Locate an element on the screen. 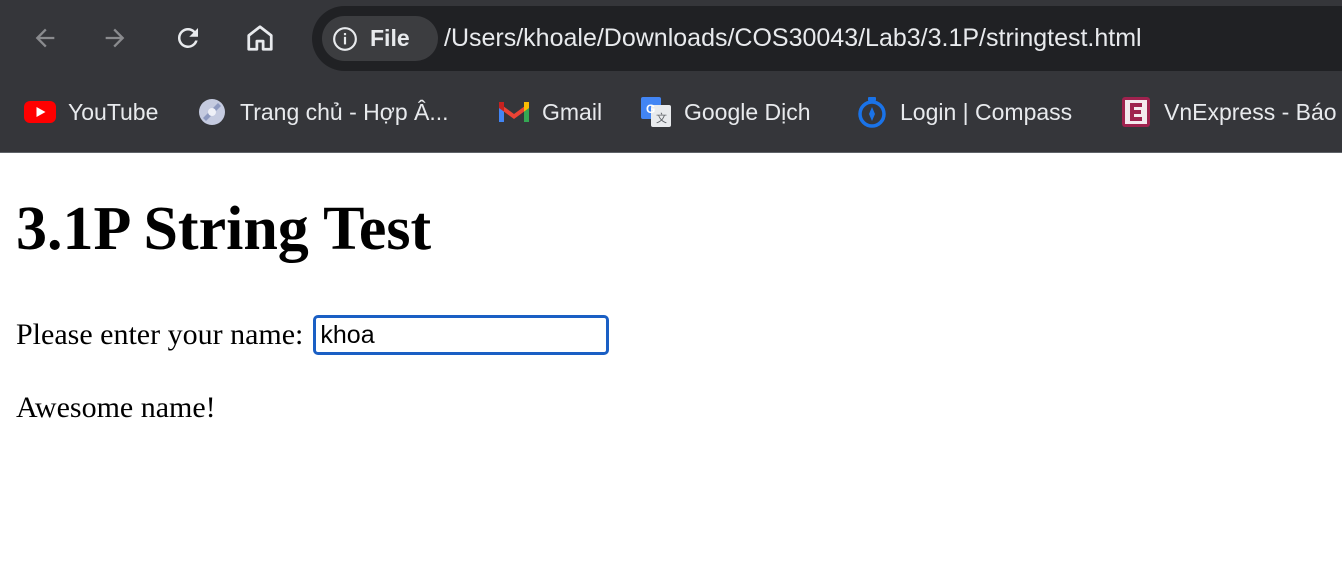 The height and width of the screenshot is (578, 1342). bookmark-vnexpress: VnExpress - Báo is located at coordinates (1228, 112).